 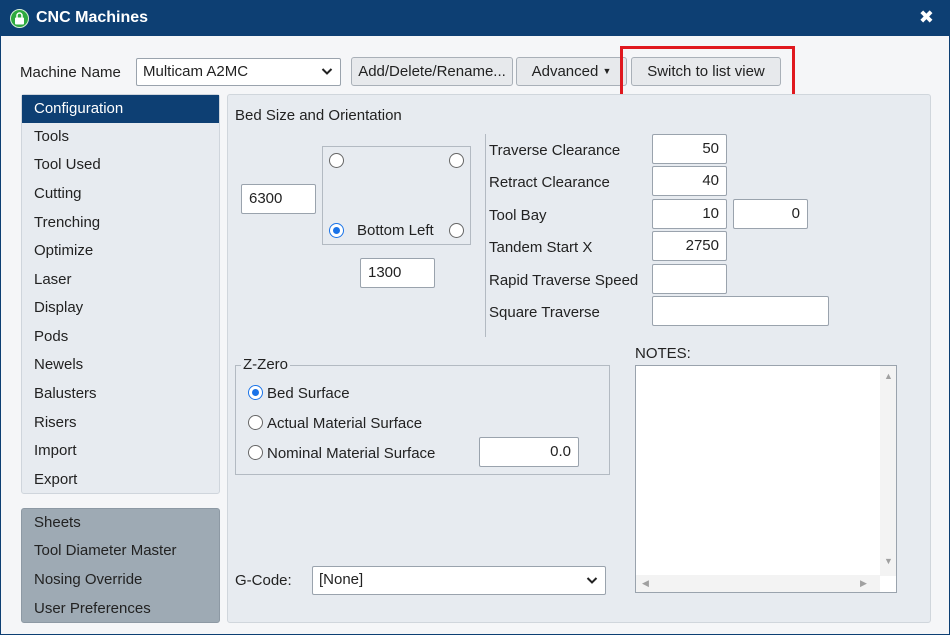 What do you see at coordinates (689, 181) in the screenshot?
I see `retract-clearance-input: 40` at bounding box center [689, 181].